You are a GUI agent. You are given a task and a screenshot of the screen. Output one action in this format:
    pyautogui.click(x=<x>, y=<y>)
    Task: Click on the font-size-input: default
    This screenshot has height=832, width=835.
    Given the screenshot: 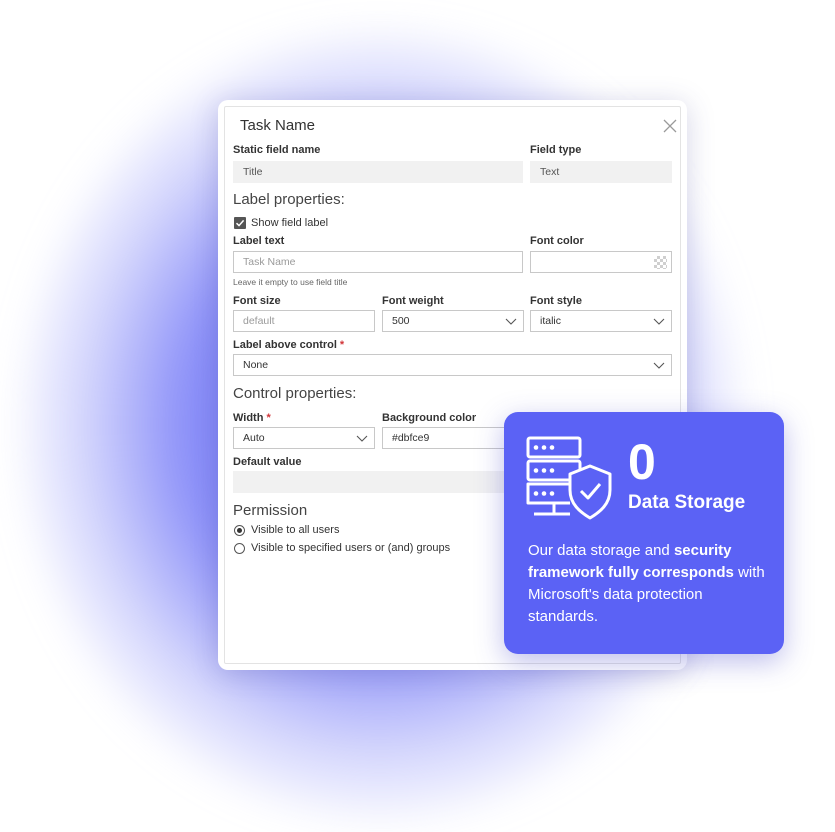 What is the action you would take?
    pyautogui.click(x=304, y=321)
    